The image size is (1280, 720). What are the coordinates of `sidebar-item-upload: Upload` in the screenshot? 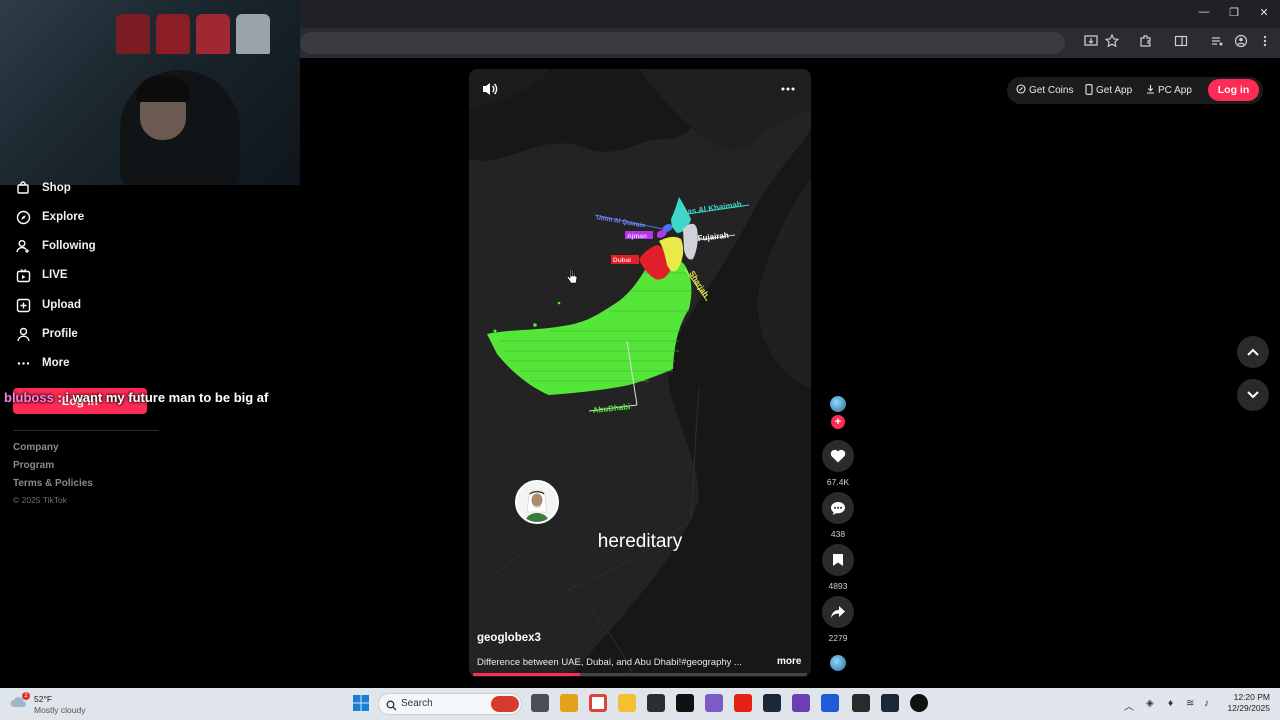 It's located at (47, 305).